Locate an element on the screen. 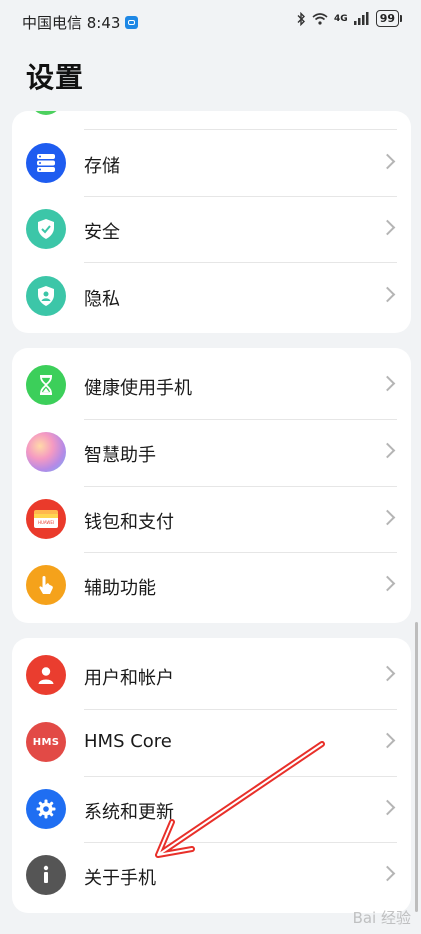 Image resolution: width=421 pixels, height=934 pixels. settings-item-label: 安全 is located at coordinates (102, 232).